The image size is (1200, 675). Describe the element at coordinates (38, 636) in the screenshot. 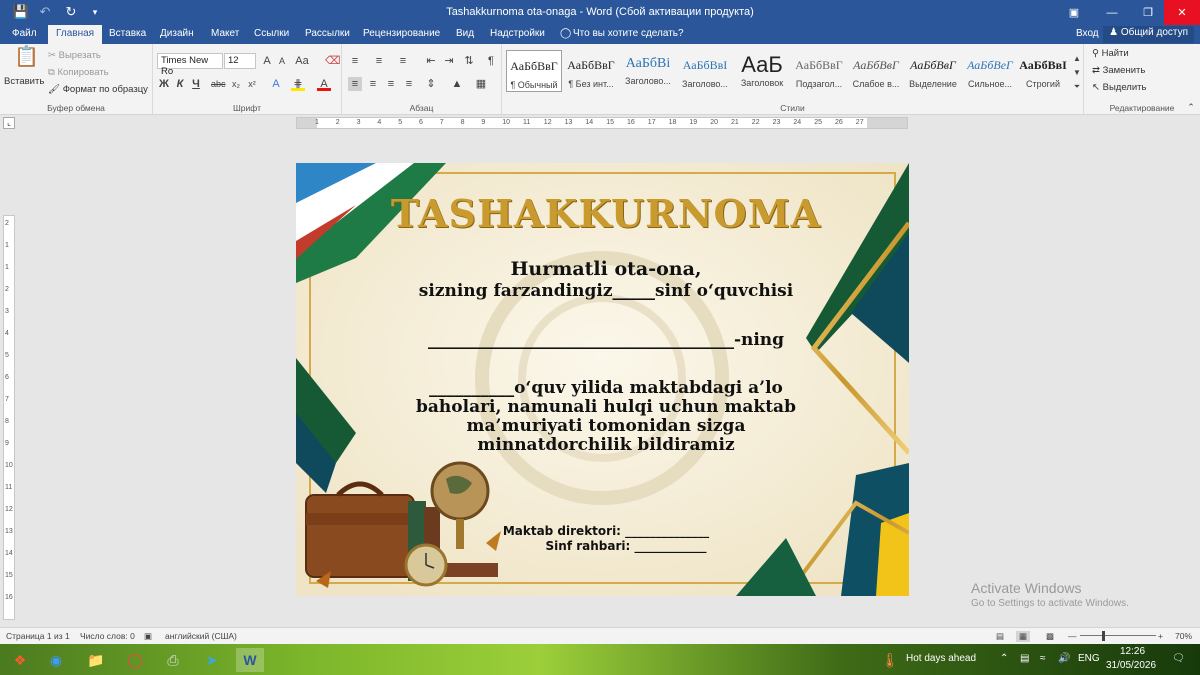

I see `page-count: Страница 1 из 1` at that location.